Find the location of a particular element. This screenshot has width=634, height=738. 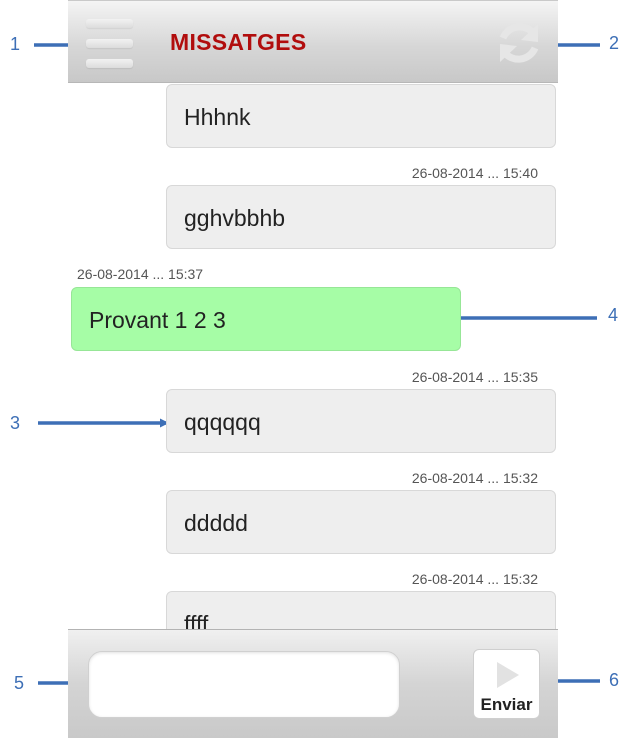

refresh-button is located at coordinates (519, 43).